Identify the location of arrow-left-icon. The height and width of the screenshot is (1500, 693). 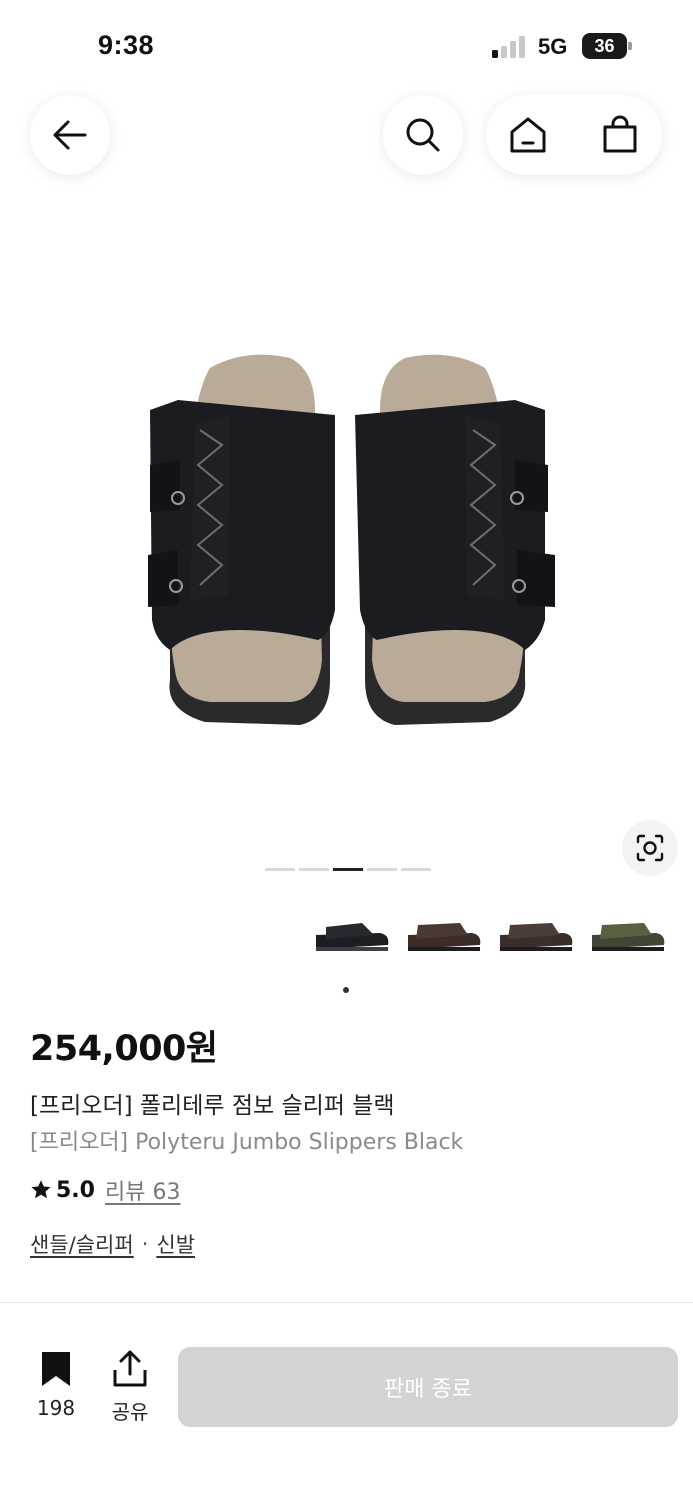
(70, 135).